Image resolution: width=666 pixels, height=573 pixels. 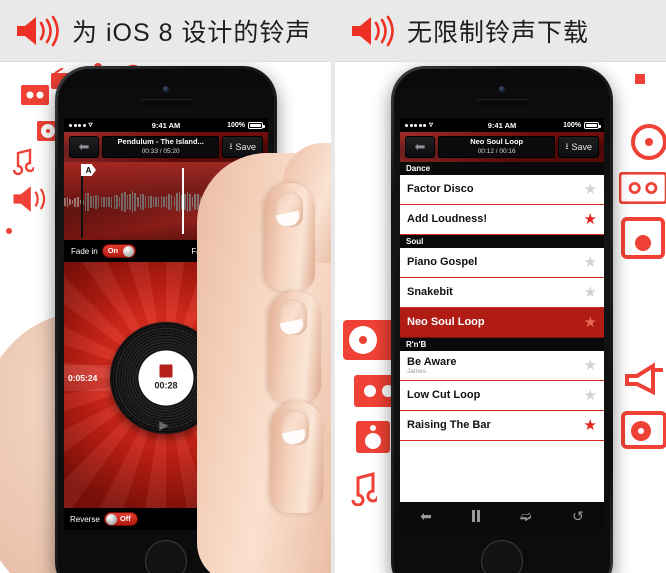 I want to click on fade-in-toggle: On, so click(x=118, y=251).